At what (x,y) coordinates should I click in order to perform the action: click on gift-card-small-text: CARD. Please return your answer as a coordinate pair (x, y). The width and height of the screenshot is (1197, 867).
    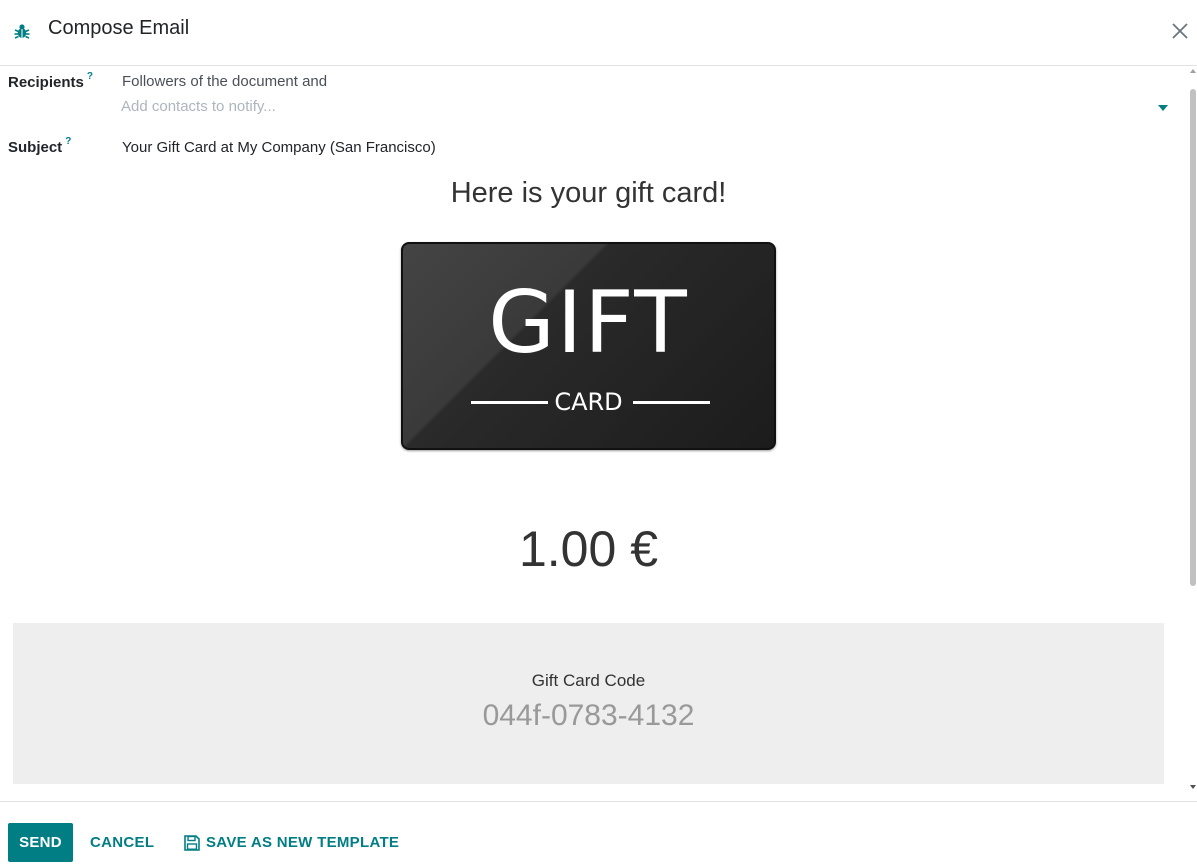
    Looking at the image, I should click on (588, 402).